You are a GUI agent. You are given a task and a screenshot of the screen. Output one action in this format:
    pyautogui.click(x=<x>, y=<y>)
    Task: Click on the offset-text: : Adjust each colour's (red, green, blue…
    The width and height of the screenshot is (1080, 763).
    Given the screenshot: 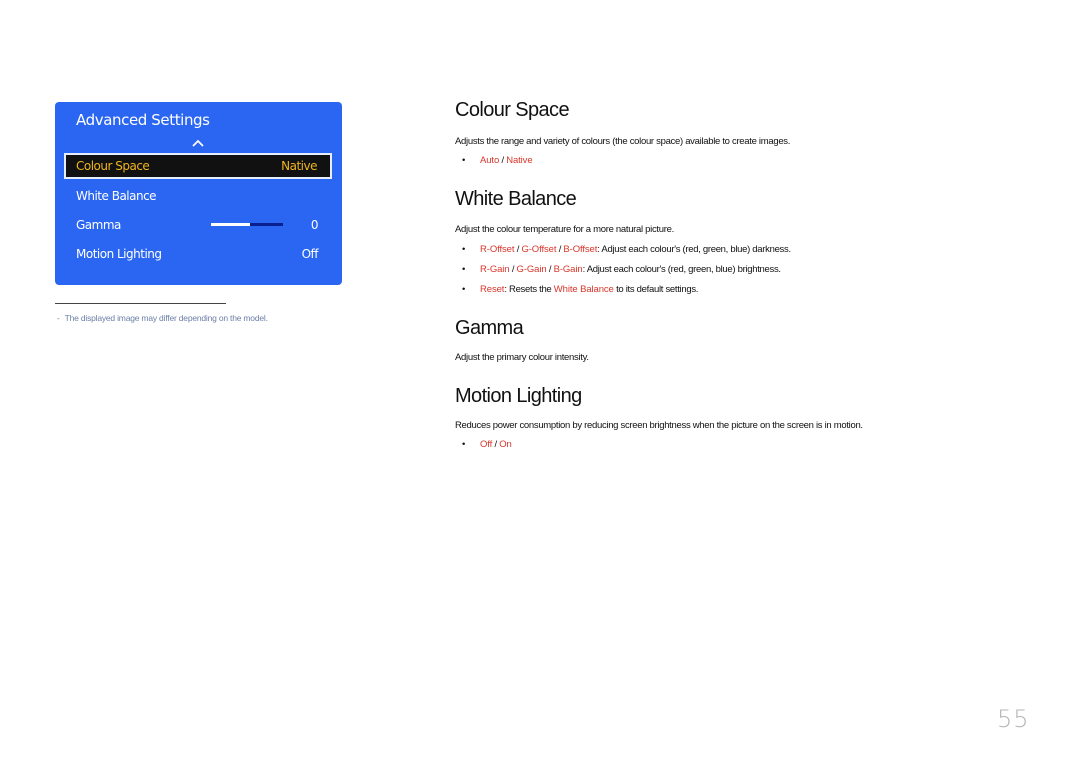 What is the action you would take?
    pyautogui.click(x=694, y=249)
    